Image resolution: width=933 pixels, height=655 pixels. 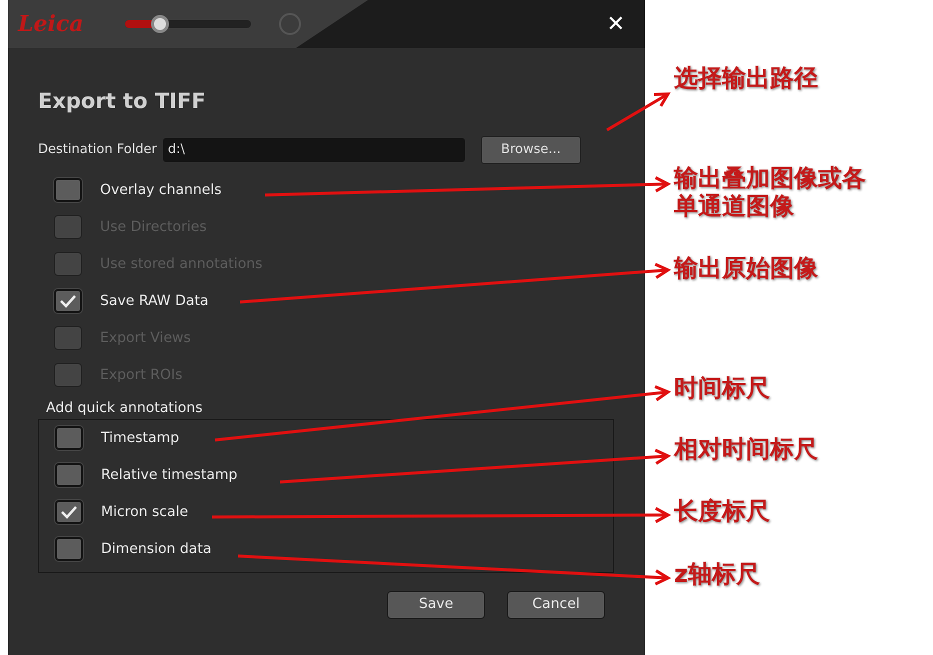 What do you see at coordinates (290, 24) in the screenshot?
I see `round-button` at bounding box center [290, 24].